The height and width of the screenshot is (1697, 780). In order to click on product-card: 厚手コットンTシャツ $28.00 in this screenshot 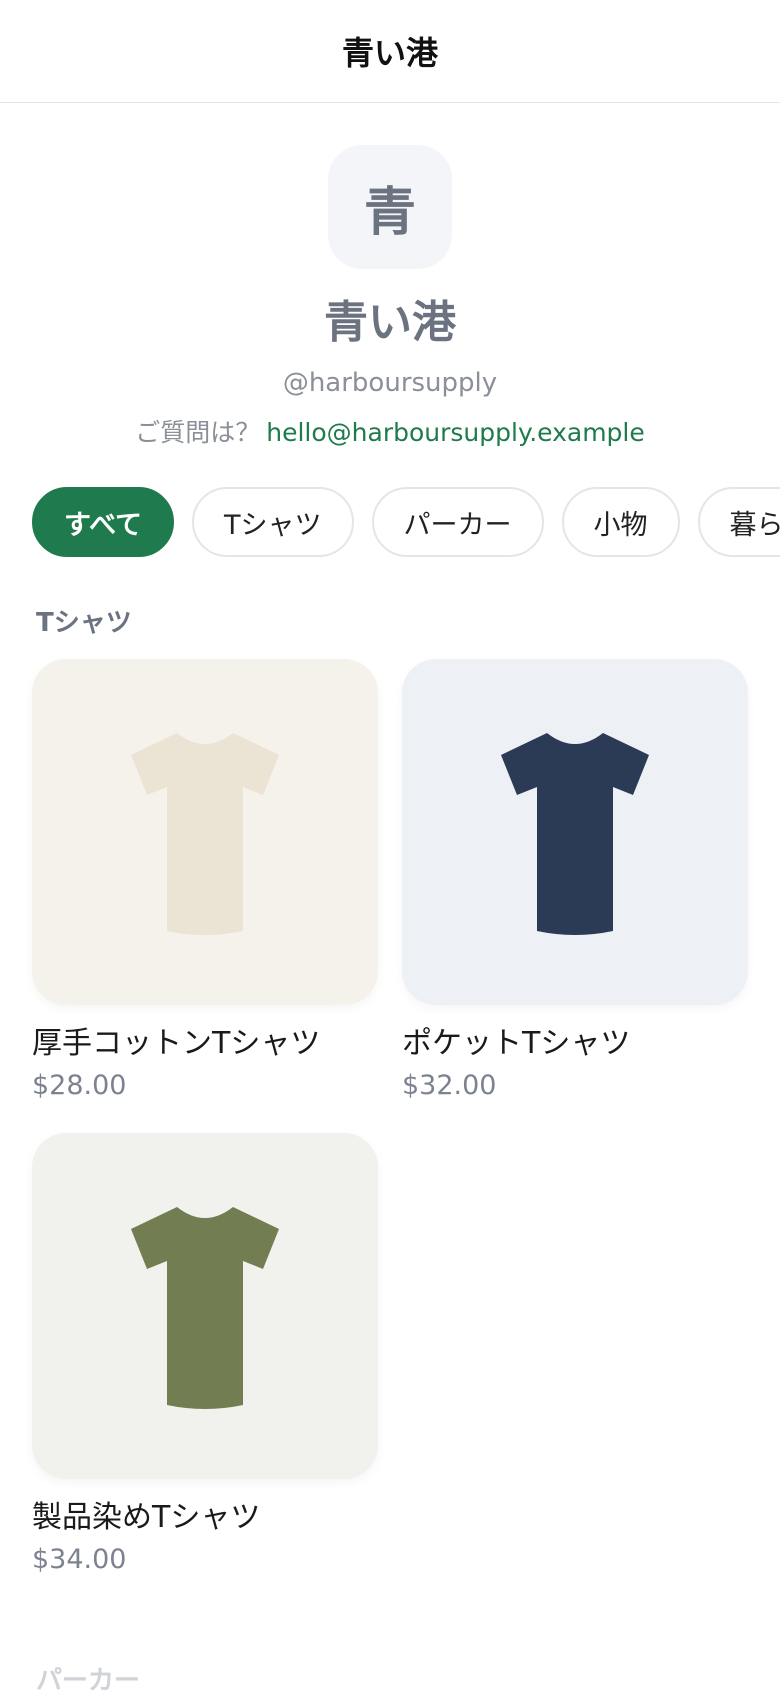, I will do `click(205, 881)`.